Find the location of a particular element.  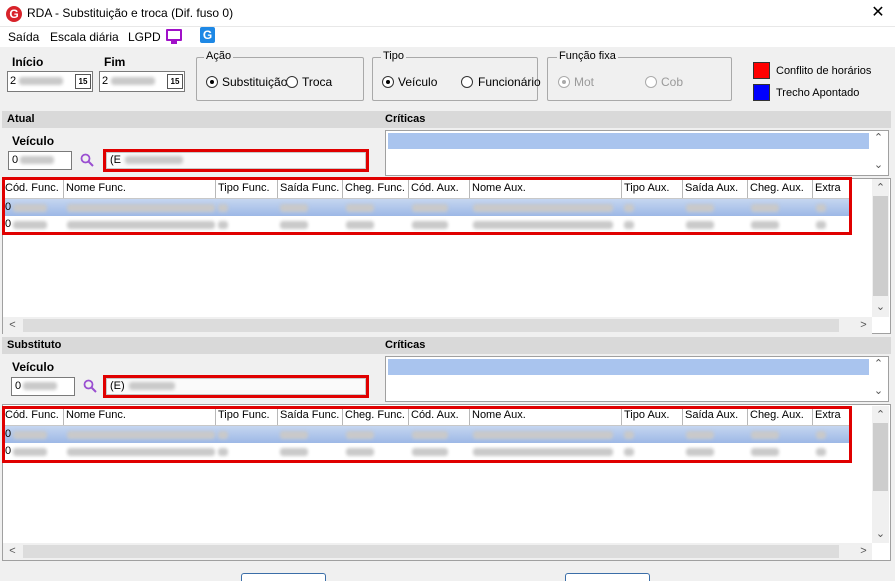

atual-criticas-title: Críticas is located at coordinates (405, 119).